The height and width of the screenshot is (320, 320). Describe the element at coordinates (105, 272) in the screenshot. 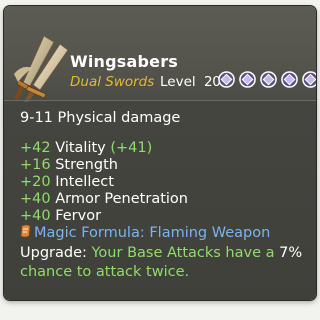

I see `upgrade-text-after: chance to attack twice.` at that location.